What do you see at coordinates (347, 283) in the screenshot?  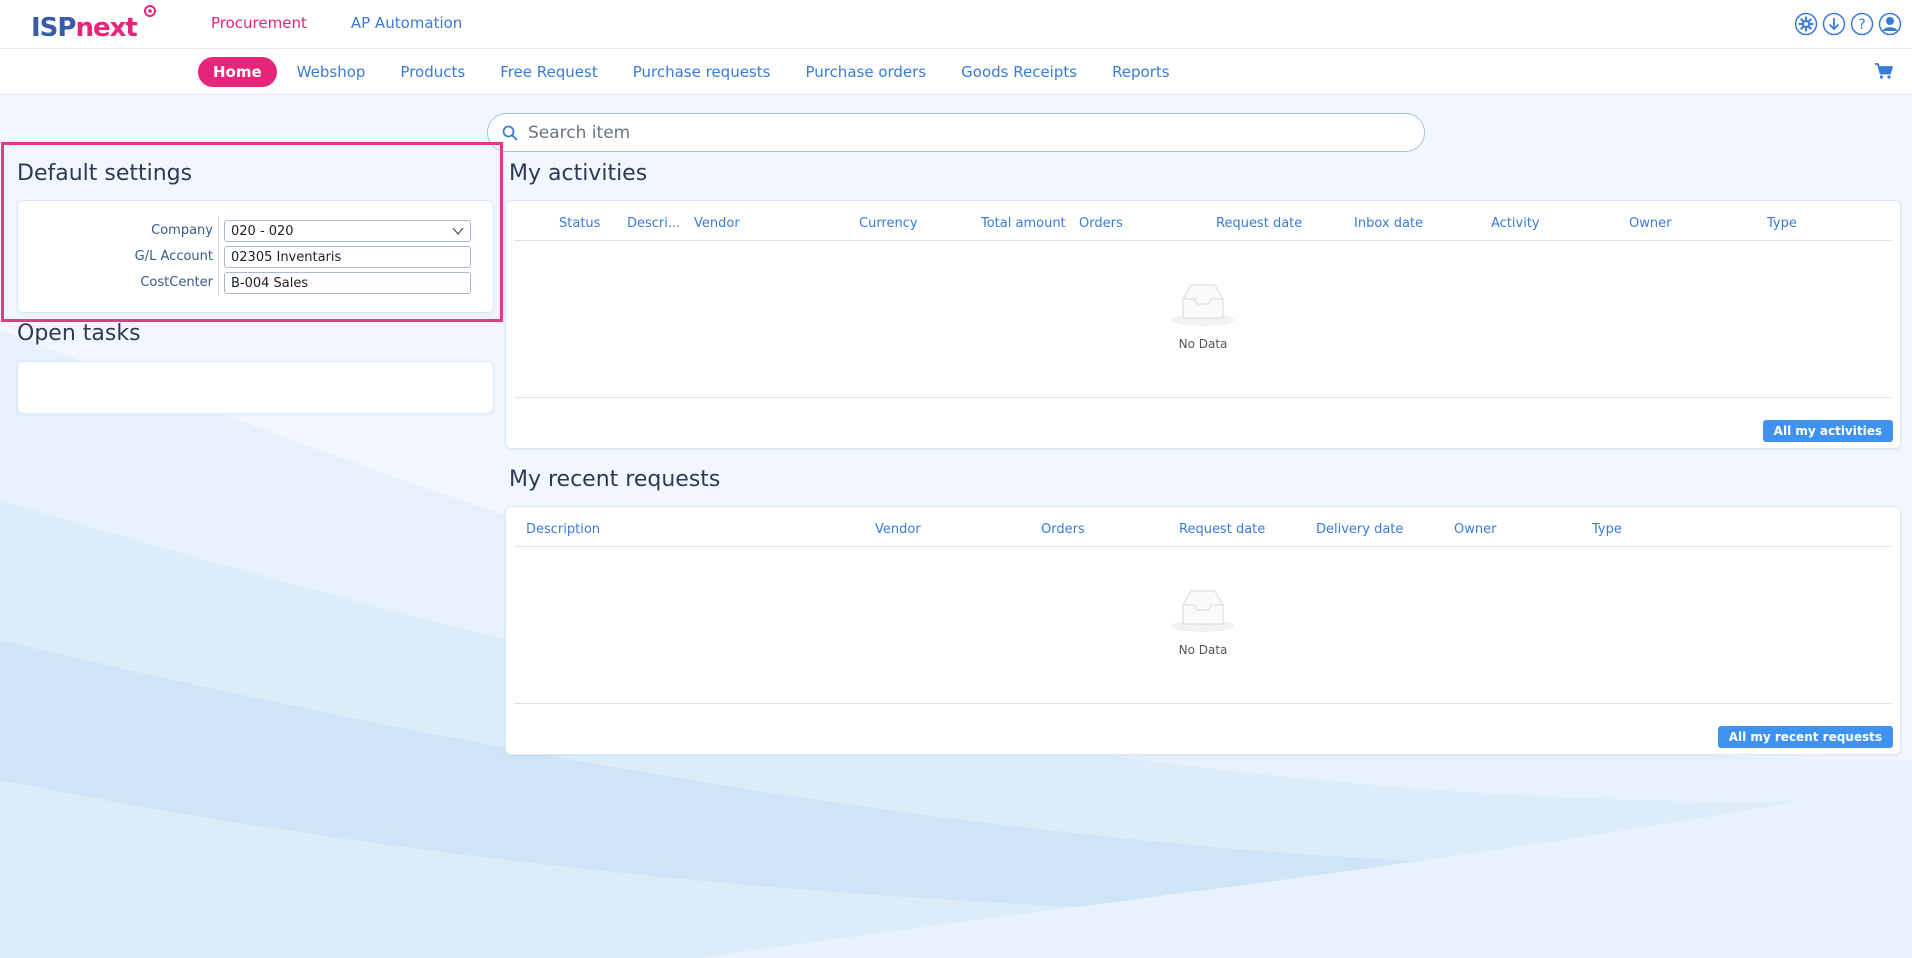 I see `cost-center-field: B-004 Sales` at bounding box center [347, 283].